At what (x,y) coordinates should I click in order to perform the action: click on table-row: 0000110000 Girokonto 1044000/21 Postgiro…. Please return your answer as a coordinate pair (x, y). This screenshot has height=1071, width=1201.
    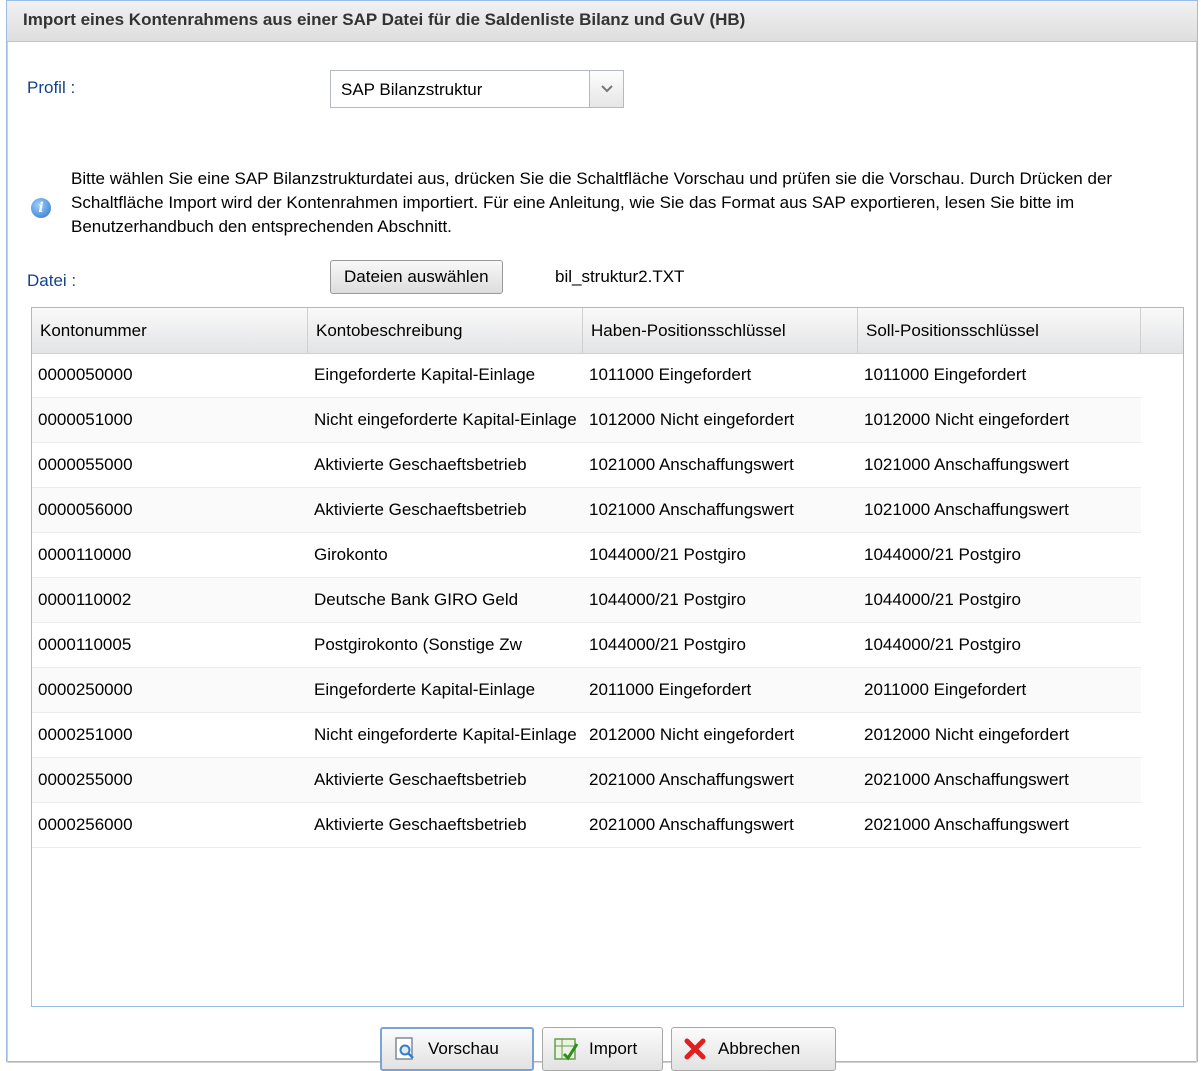
    Looking at the image, I should click on (586, 555).